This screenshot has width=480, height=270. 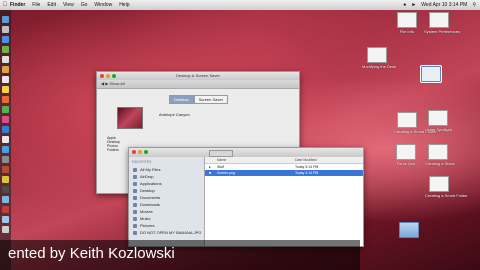 I want to click on dock-notes-icon, so click(x=5, y=89).